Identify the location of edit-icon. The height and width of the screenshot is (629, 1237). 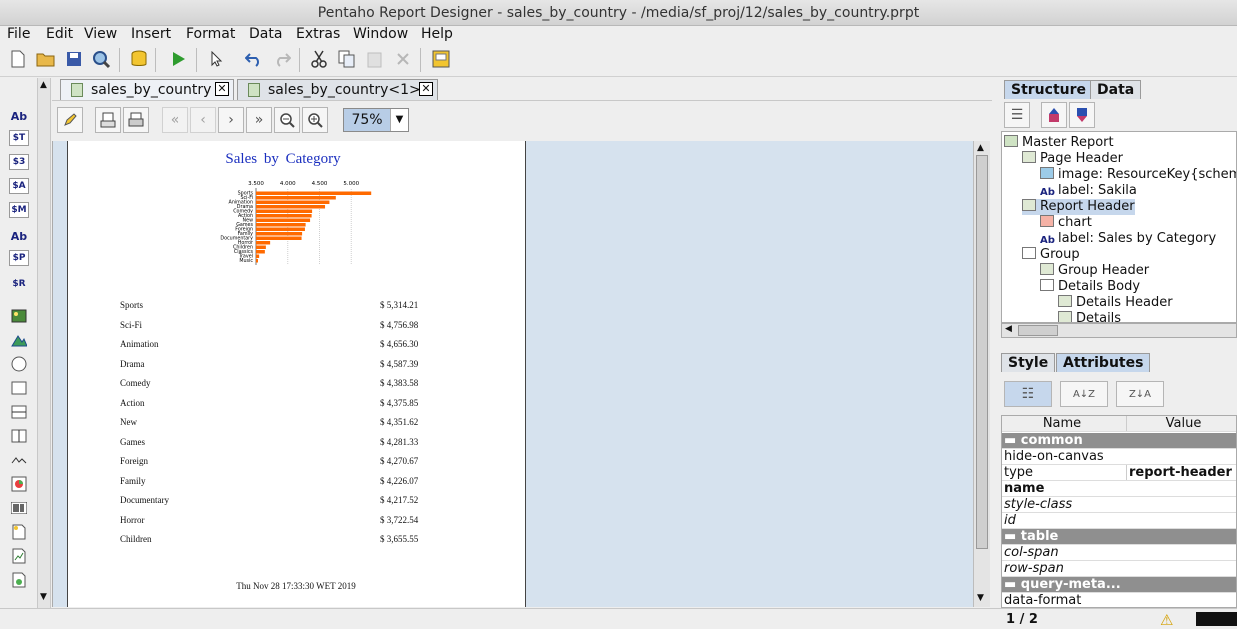
(70, 120).